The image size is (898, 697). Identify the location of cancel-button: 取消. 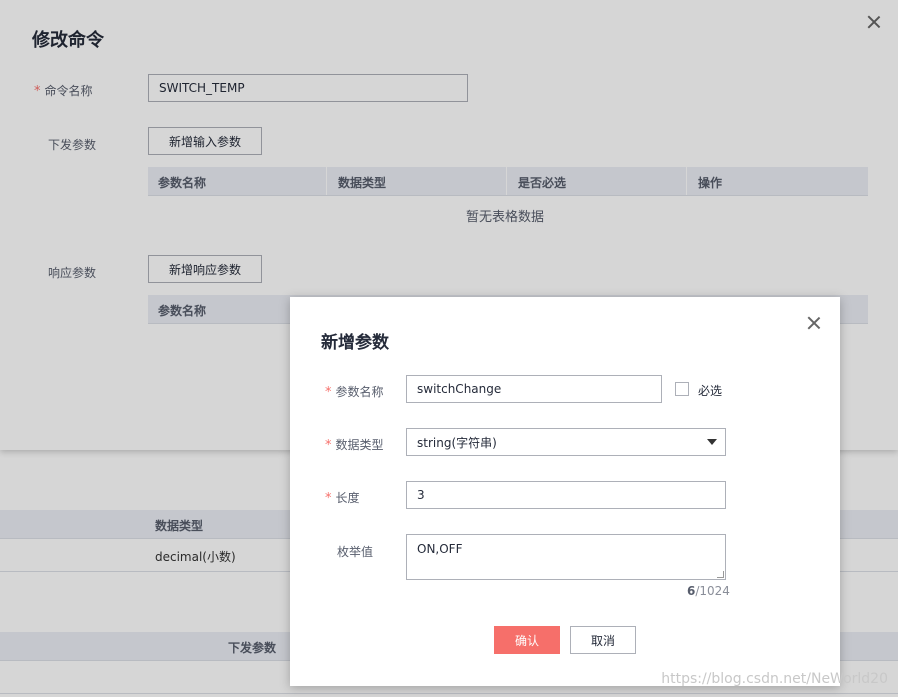
(603, 640).